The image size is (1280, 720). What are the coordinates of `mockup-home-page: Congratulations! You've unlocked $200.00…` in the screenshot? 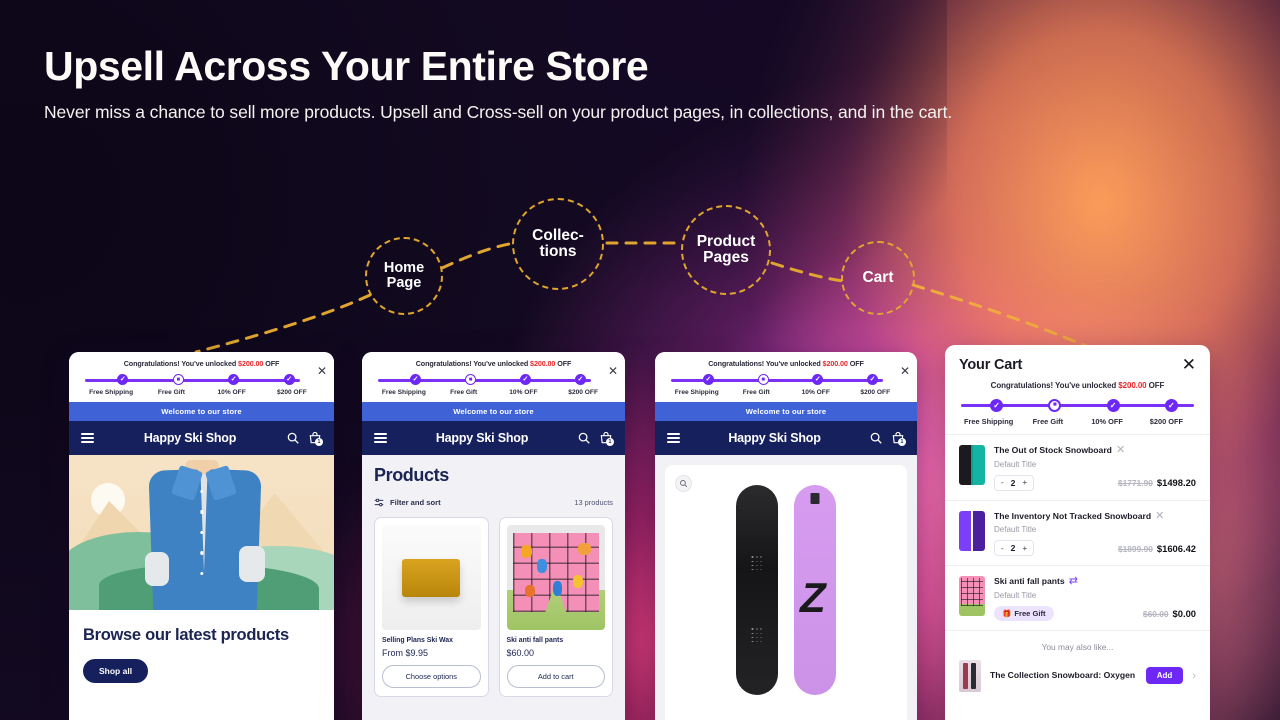 It's located at (201, 536).